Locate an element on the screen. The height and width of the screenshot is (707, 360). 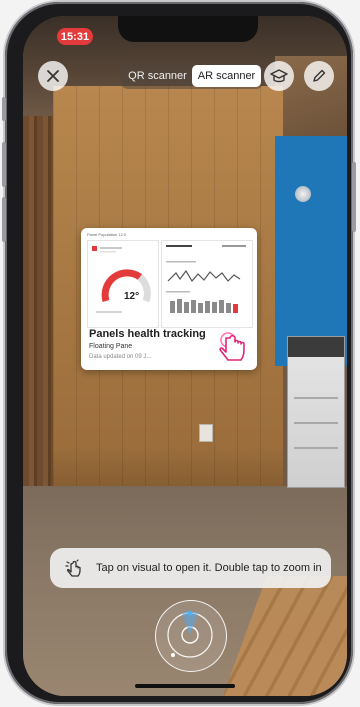
close-button is located at coordinates (53, 76).